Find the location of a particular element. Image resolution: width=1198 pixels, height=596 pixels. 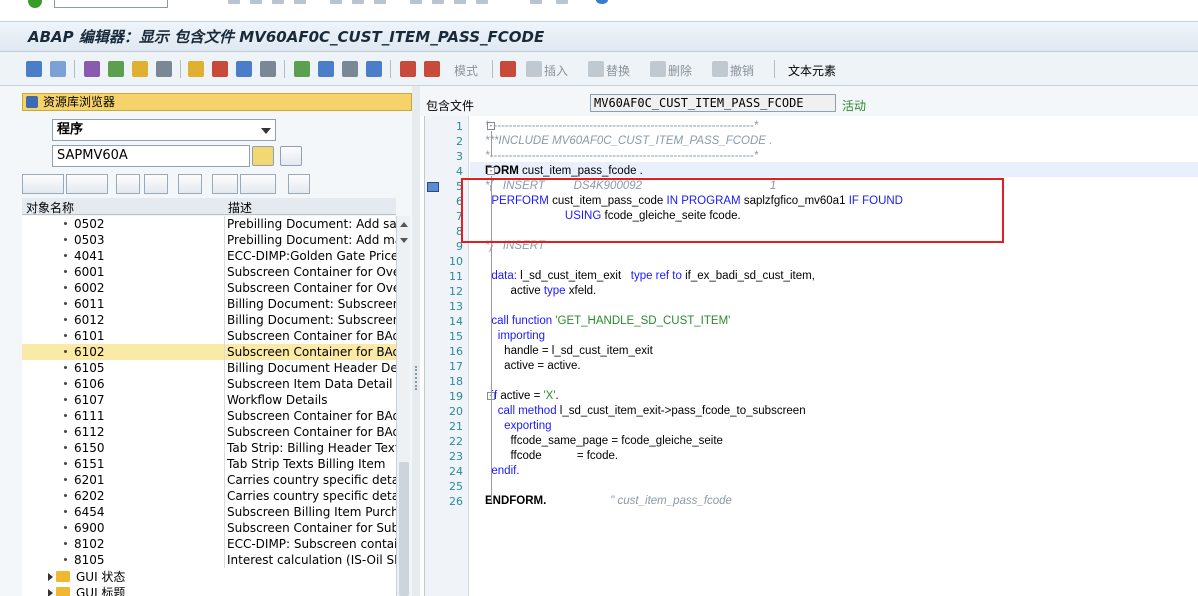

undo-button: 撤销 is located at coordinates (742, 70).